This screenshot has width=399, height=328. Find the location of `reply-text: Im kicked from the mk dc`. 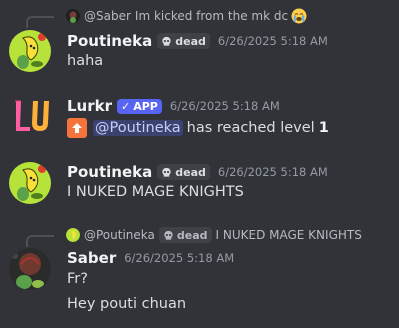

reply-text: Im kicked from the mk dc is located at coordinates (211, 16).